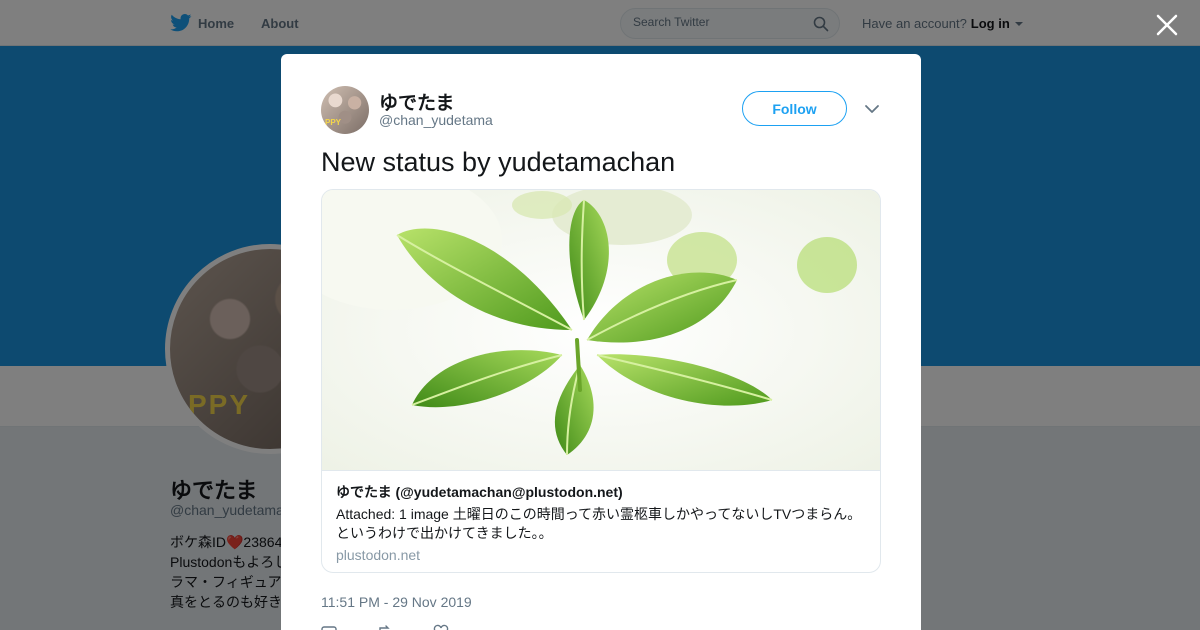 This screenshot has width=1200, height=630. I want to click on follow-button: Follow, so click(794, 108).